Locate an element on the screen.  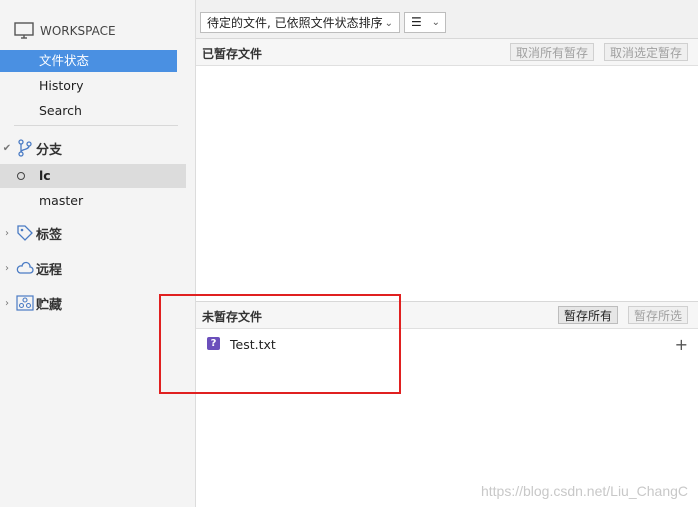
stash-icon is located at coordinates (25, 303).